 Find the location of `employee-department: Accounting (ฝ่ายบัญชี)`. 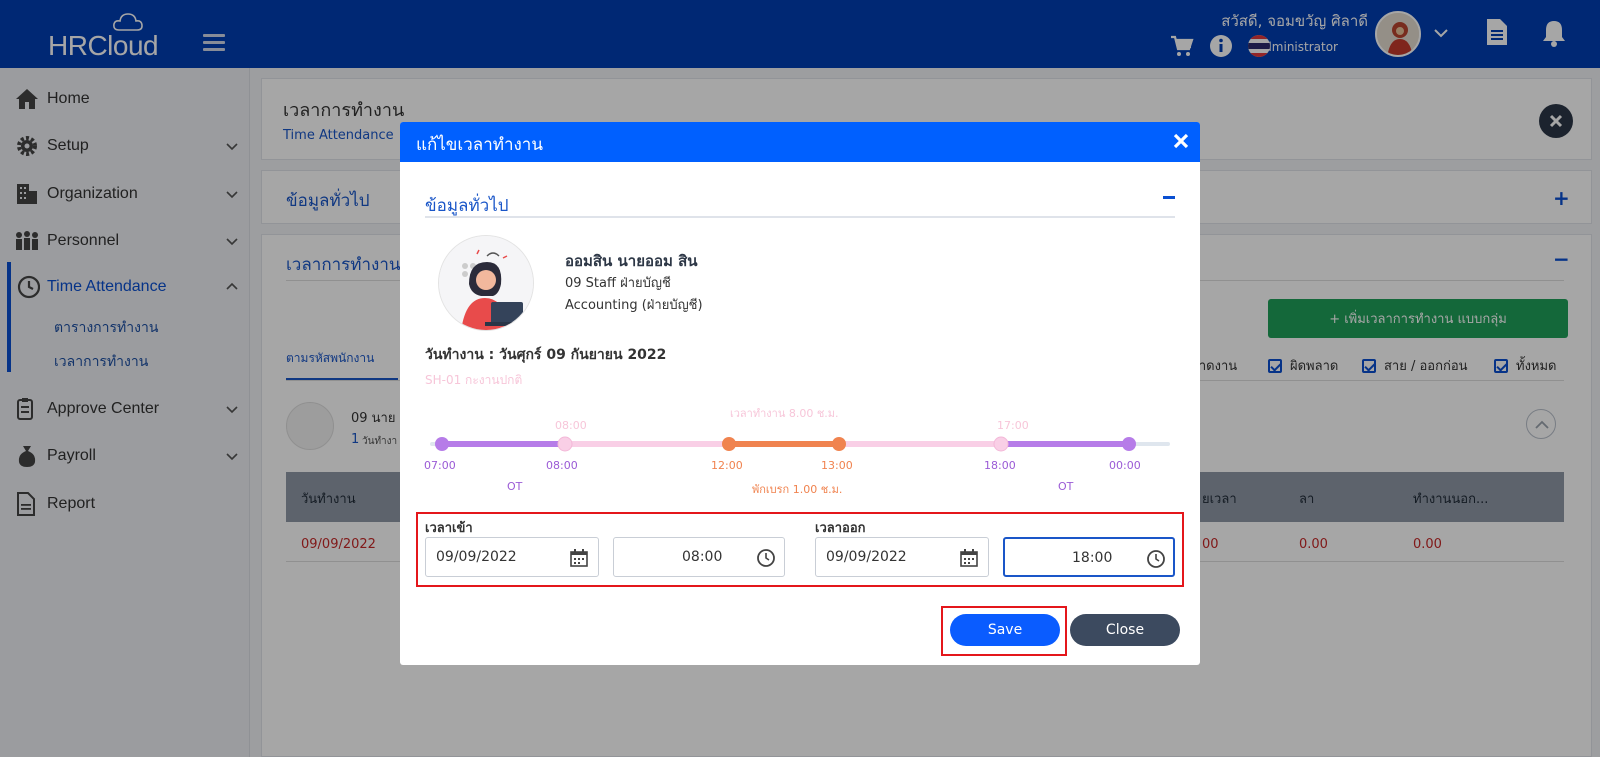

employee-department: Accounting (ฝ่ายบัญชี) is located at coordinates (634, 305).